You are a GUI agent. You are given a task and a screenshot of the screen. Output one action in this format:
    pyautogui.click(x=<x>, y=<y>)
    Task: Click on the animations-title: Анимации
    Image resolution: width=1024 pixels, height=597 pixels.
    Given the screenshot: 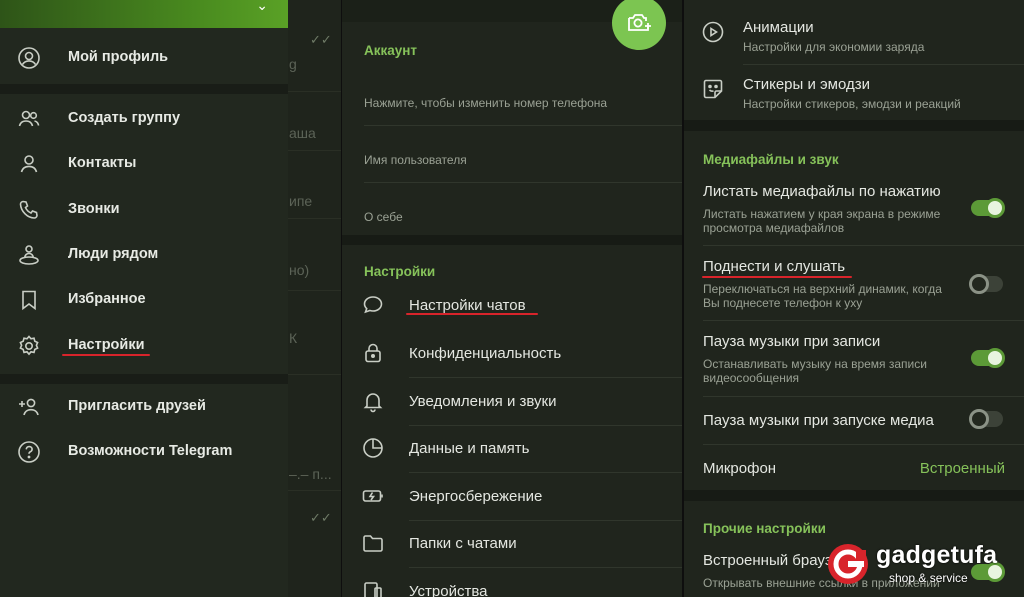 What is the action you would take?
    pyautogui.click(x=778, y=27)
    